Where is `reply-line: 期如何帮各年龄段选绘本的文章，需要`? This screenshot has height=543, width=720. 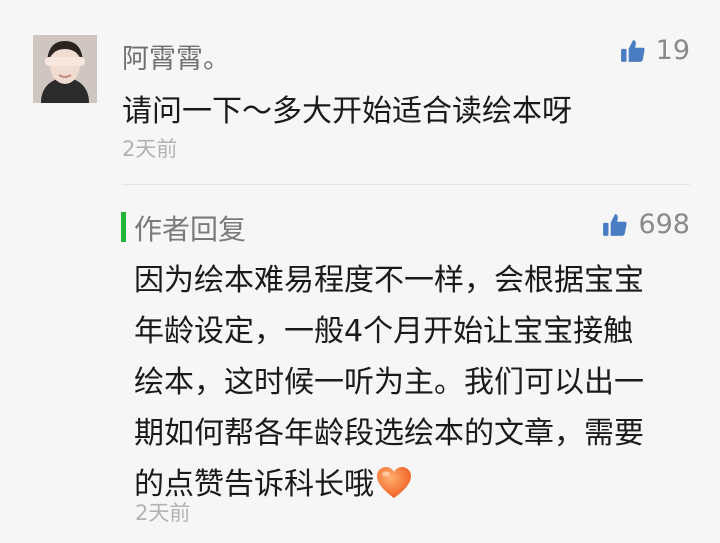 reply-line: 期如何帮各年龄段选绘本的文章，需要 is located at coordinates (389, 433).